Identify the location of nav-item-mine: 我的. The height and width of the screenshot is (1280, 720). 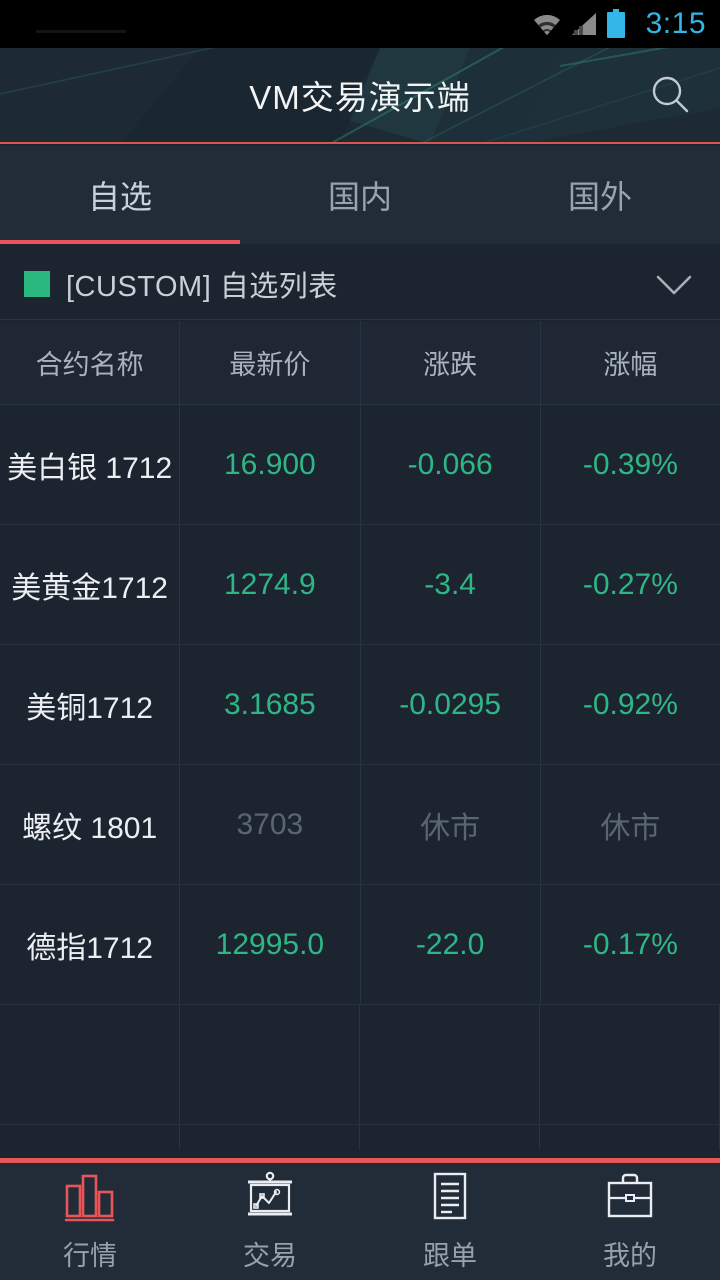
(630, 1221).